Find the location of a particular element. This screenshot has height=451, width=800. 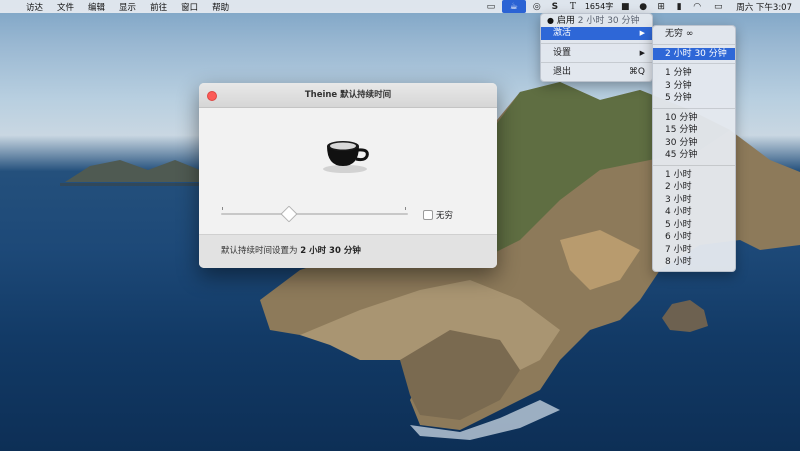

menu-edit: 编辑 is located at coordinates (96, 7).